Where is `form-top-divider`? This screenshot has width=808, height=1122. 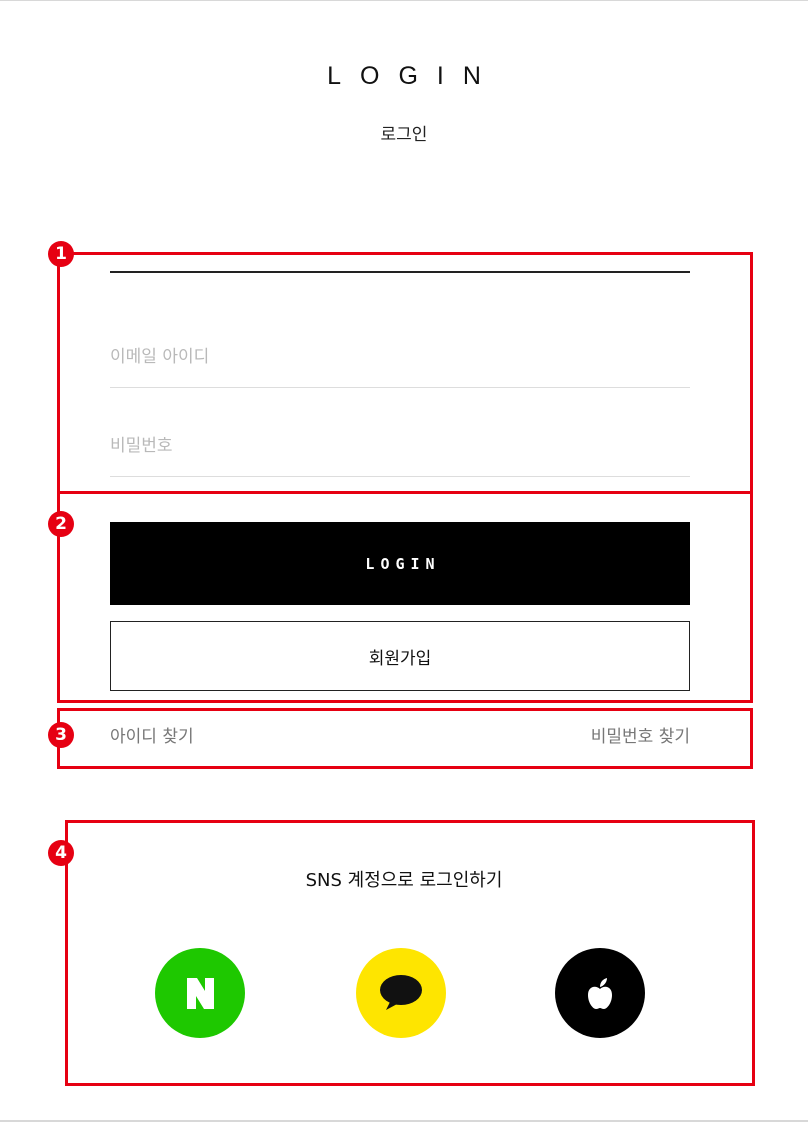 form-top-divider is located at coordinates (400, 272).